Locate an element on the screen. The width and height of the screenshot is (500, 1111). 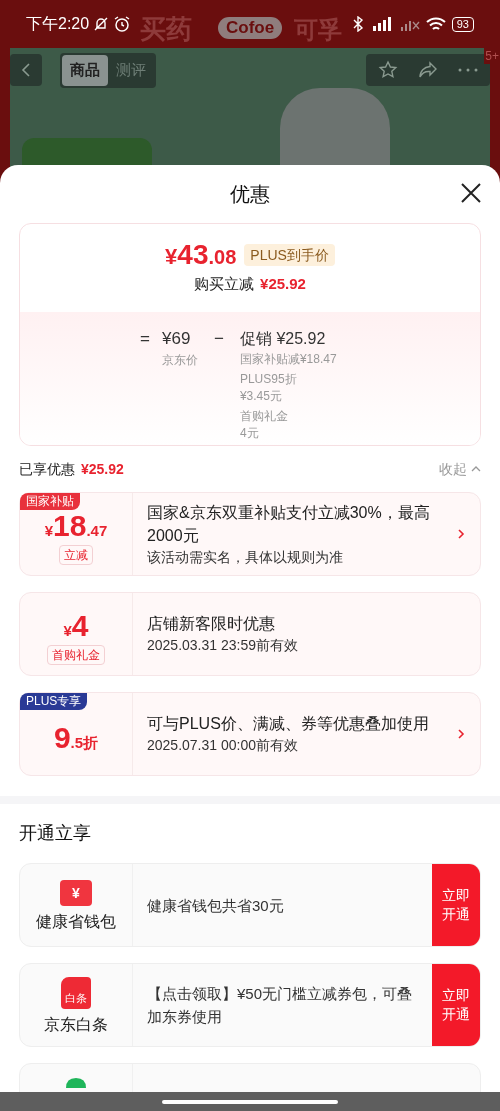
reduction-amount: ¥25.92 is located at coordinates (283, 283).